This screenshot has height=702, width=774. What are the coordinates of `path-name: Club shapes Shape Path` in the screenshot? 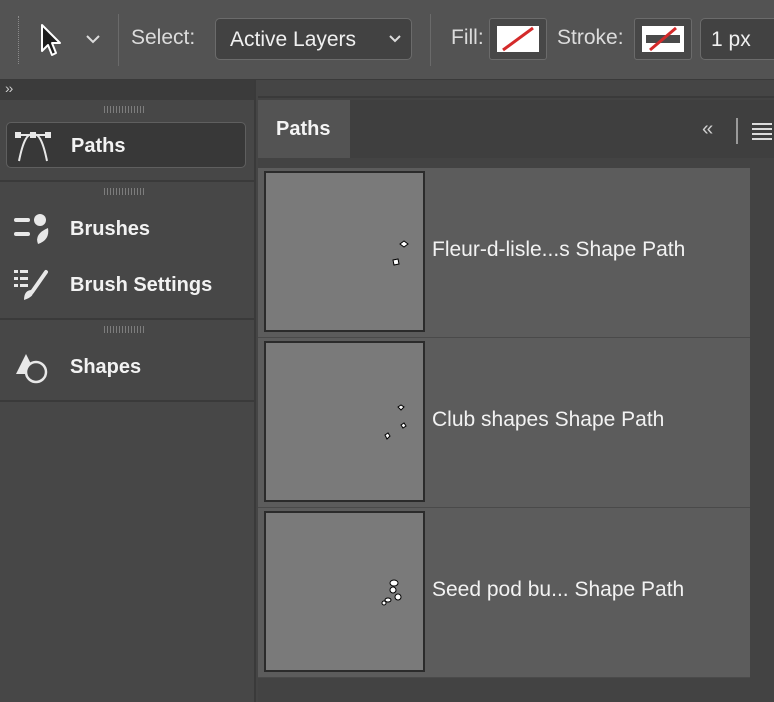 It's located at (548, 419).